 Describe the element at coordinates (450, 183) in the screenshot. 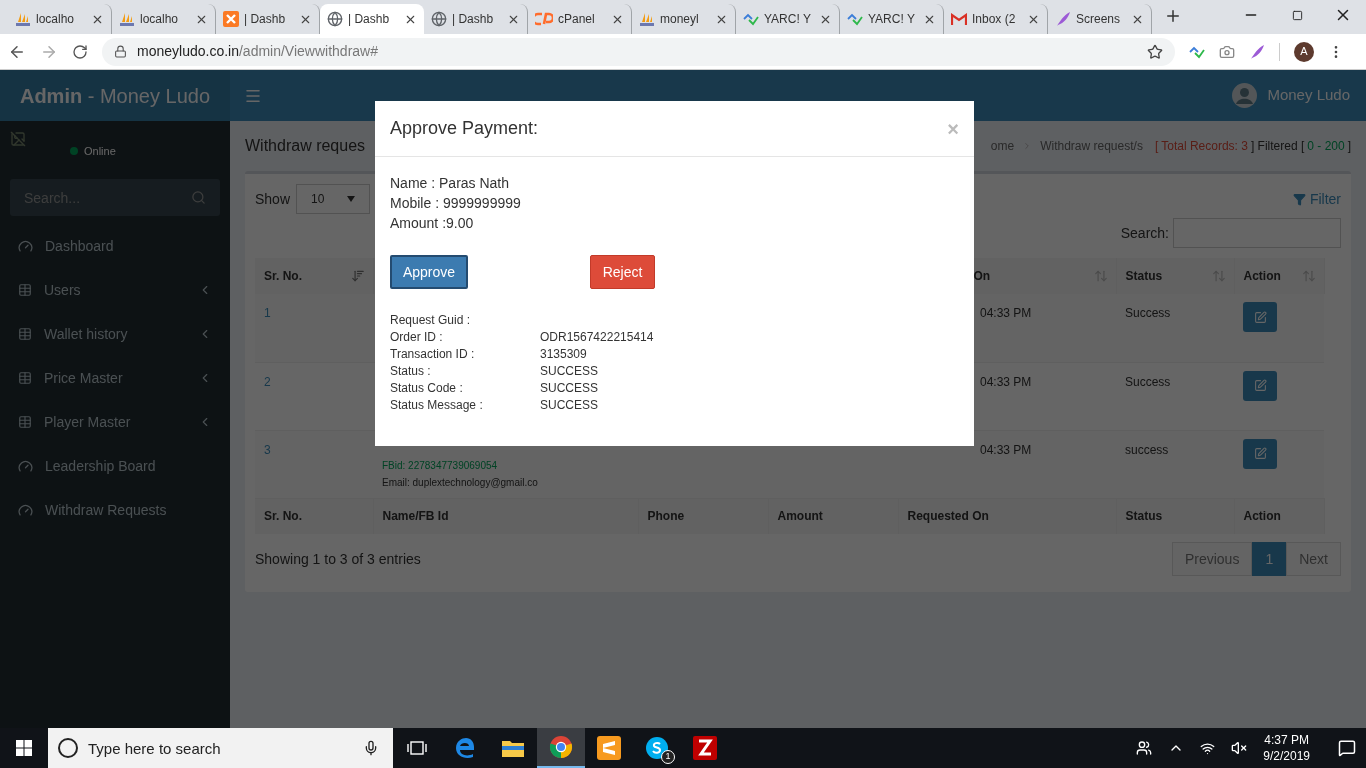

I see `payment-detail-text: Name : Paras Nath` at that location.